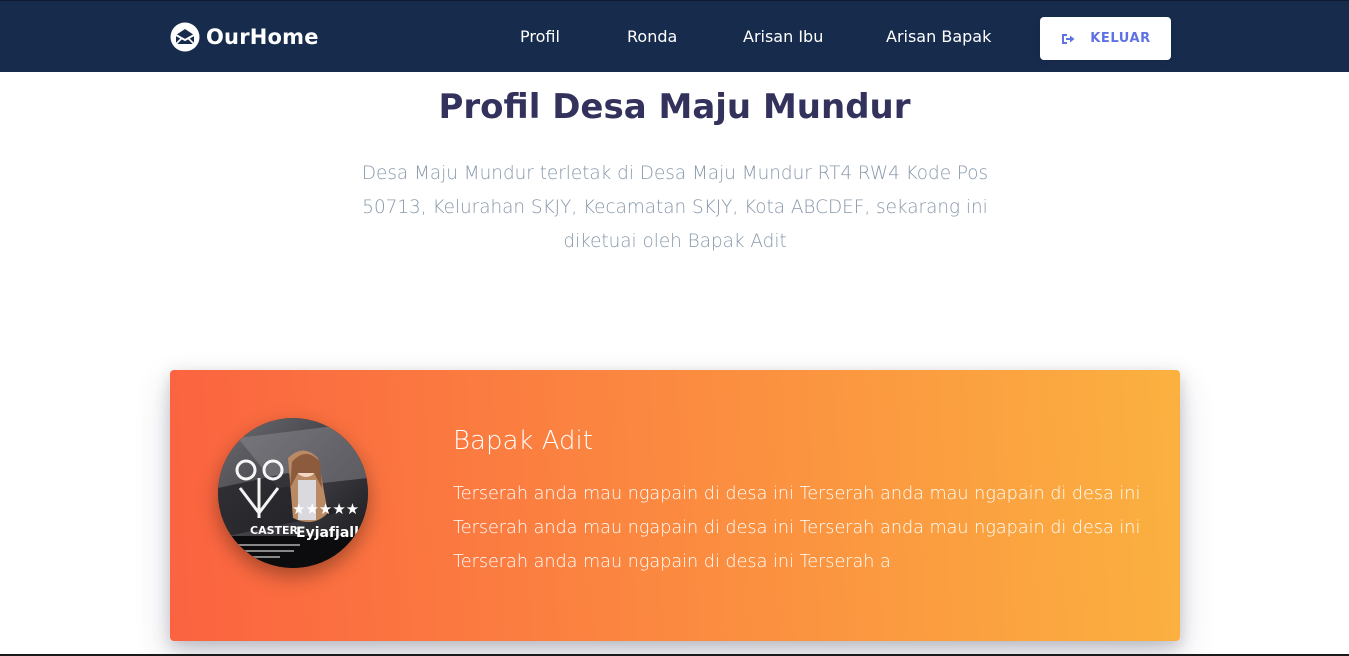 The height and width of the screenshot is (656, 1349). What do you see at coordinates (1068, 38) in the screenshot?
I see `sign-out-icon` at bounding box center [1068, 38].